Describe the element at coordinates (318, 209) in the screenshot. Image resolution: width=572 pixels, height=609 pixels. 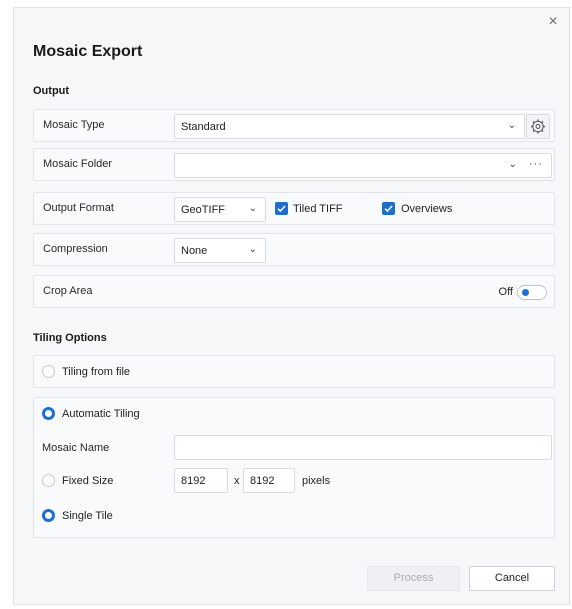
I see `tiled-tiff-label: Tiled TIFF` at that location.